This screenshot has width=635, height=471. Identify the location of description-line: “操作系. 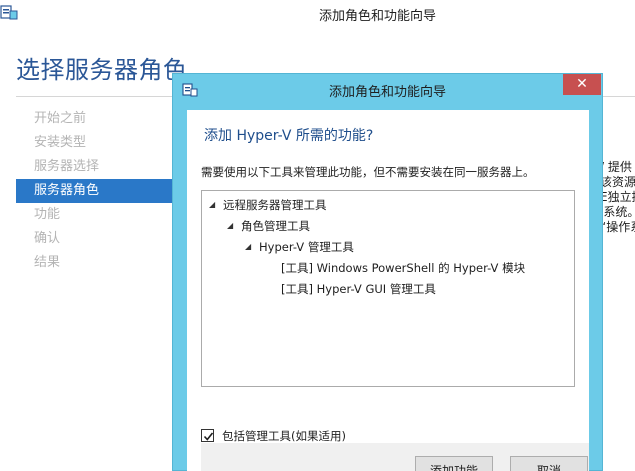
(617, 227).